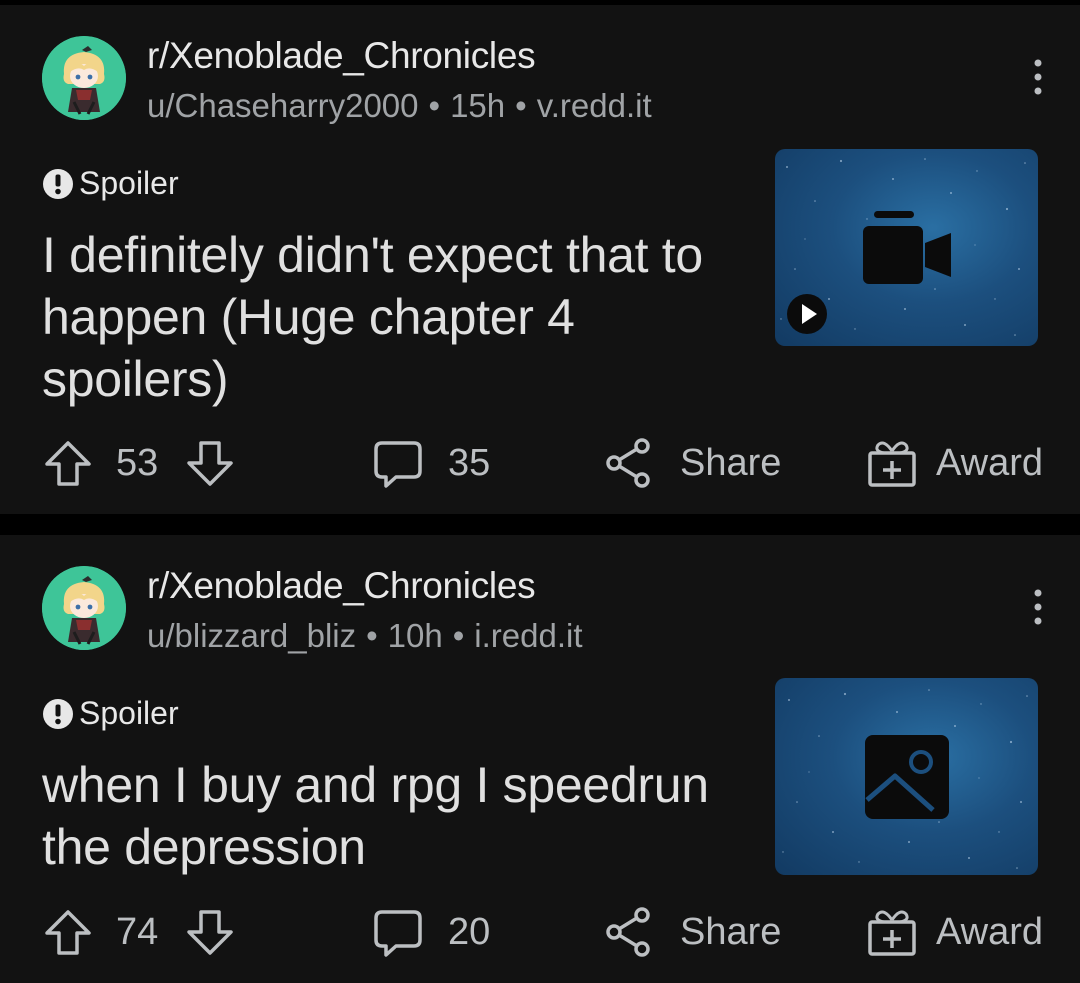  What do you see at coordinates (251, 635) in the screenshot?
I see `author-name: u/blizzard_bliz` at bounding box center [251, 635].